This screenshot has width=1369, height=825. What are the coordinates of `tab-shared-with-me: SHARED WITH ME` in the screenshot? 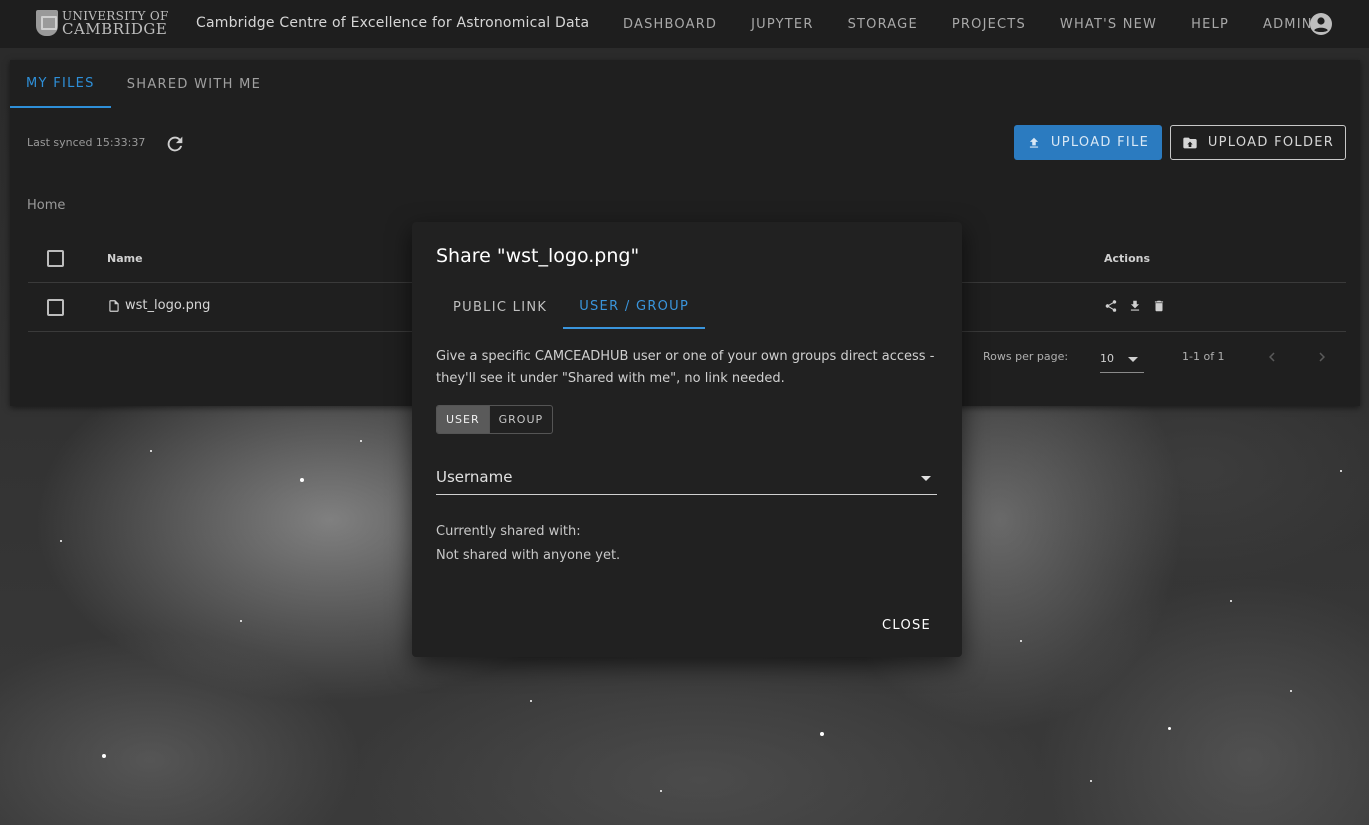 It's located at (194, 84).